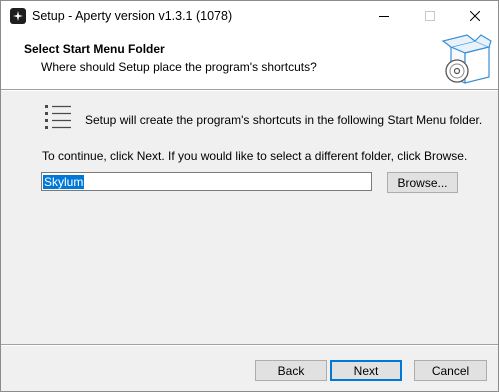 The image size is (499, 392). What do you see at coordinates (64, 182) in the screenshot?
I see `folder-input-value: Skylum` at bounding box center [64, 182].